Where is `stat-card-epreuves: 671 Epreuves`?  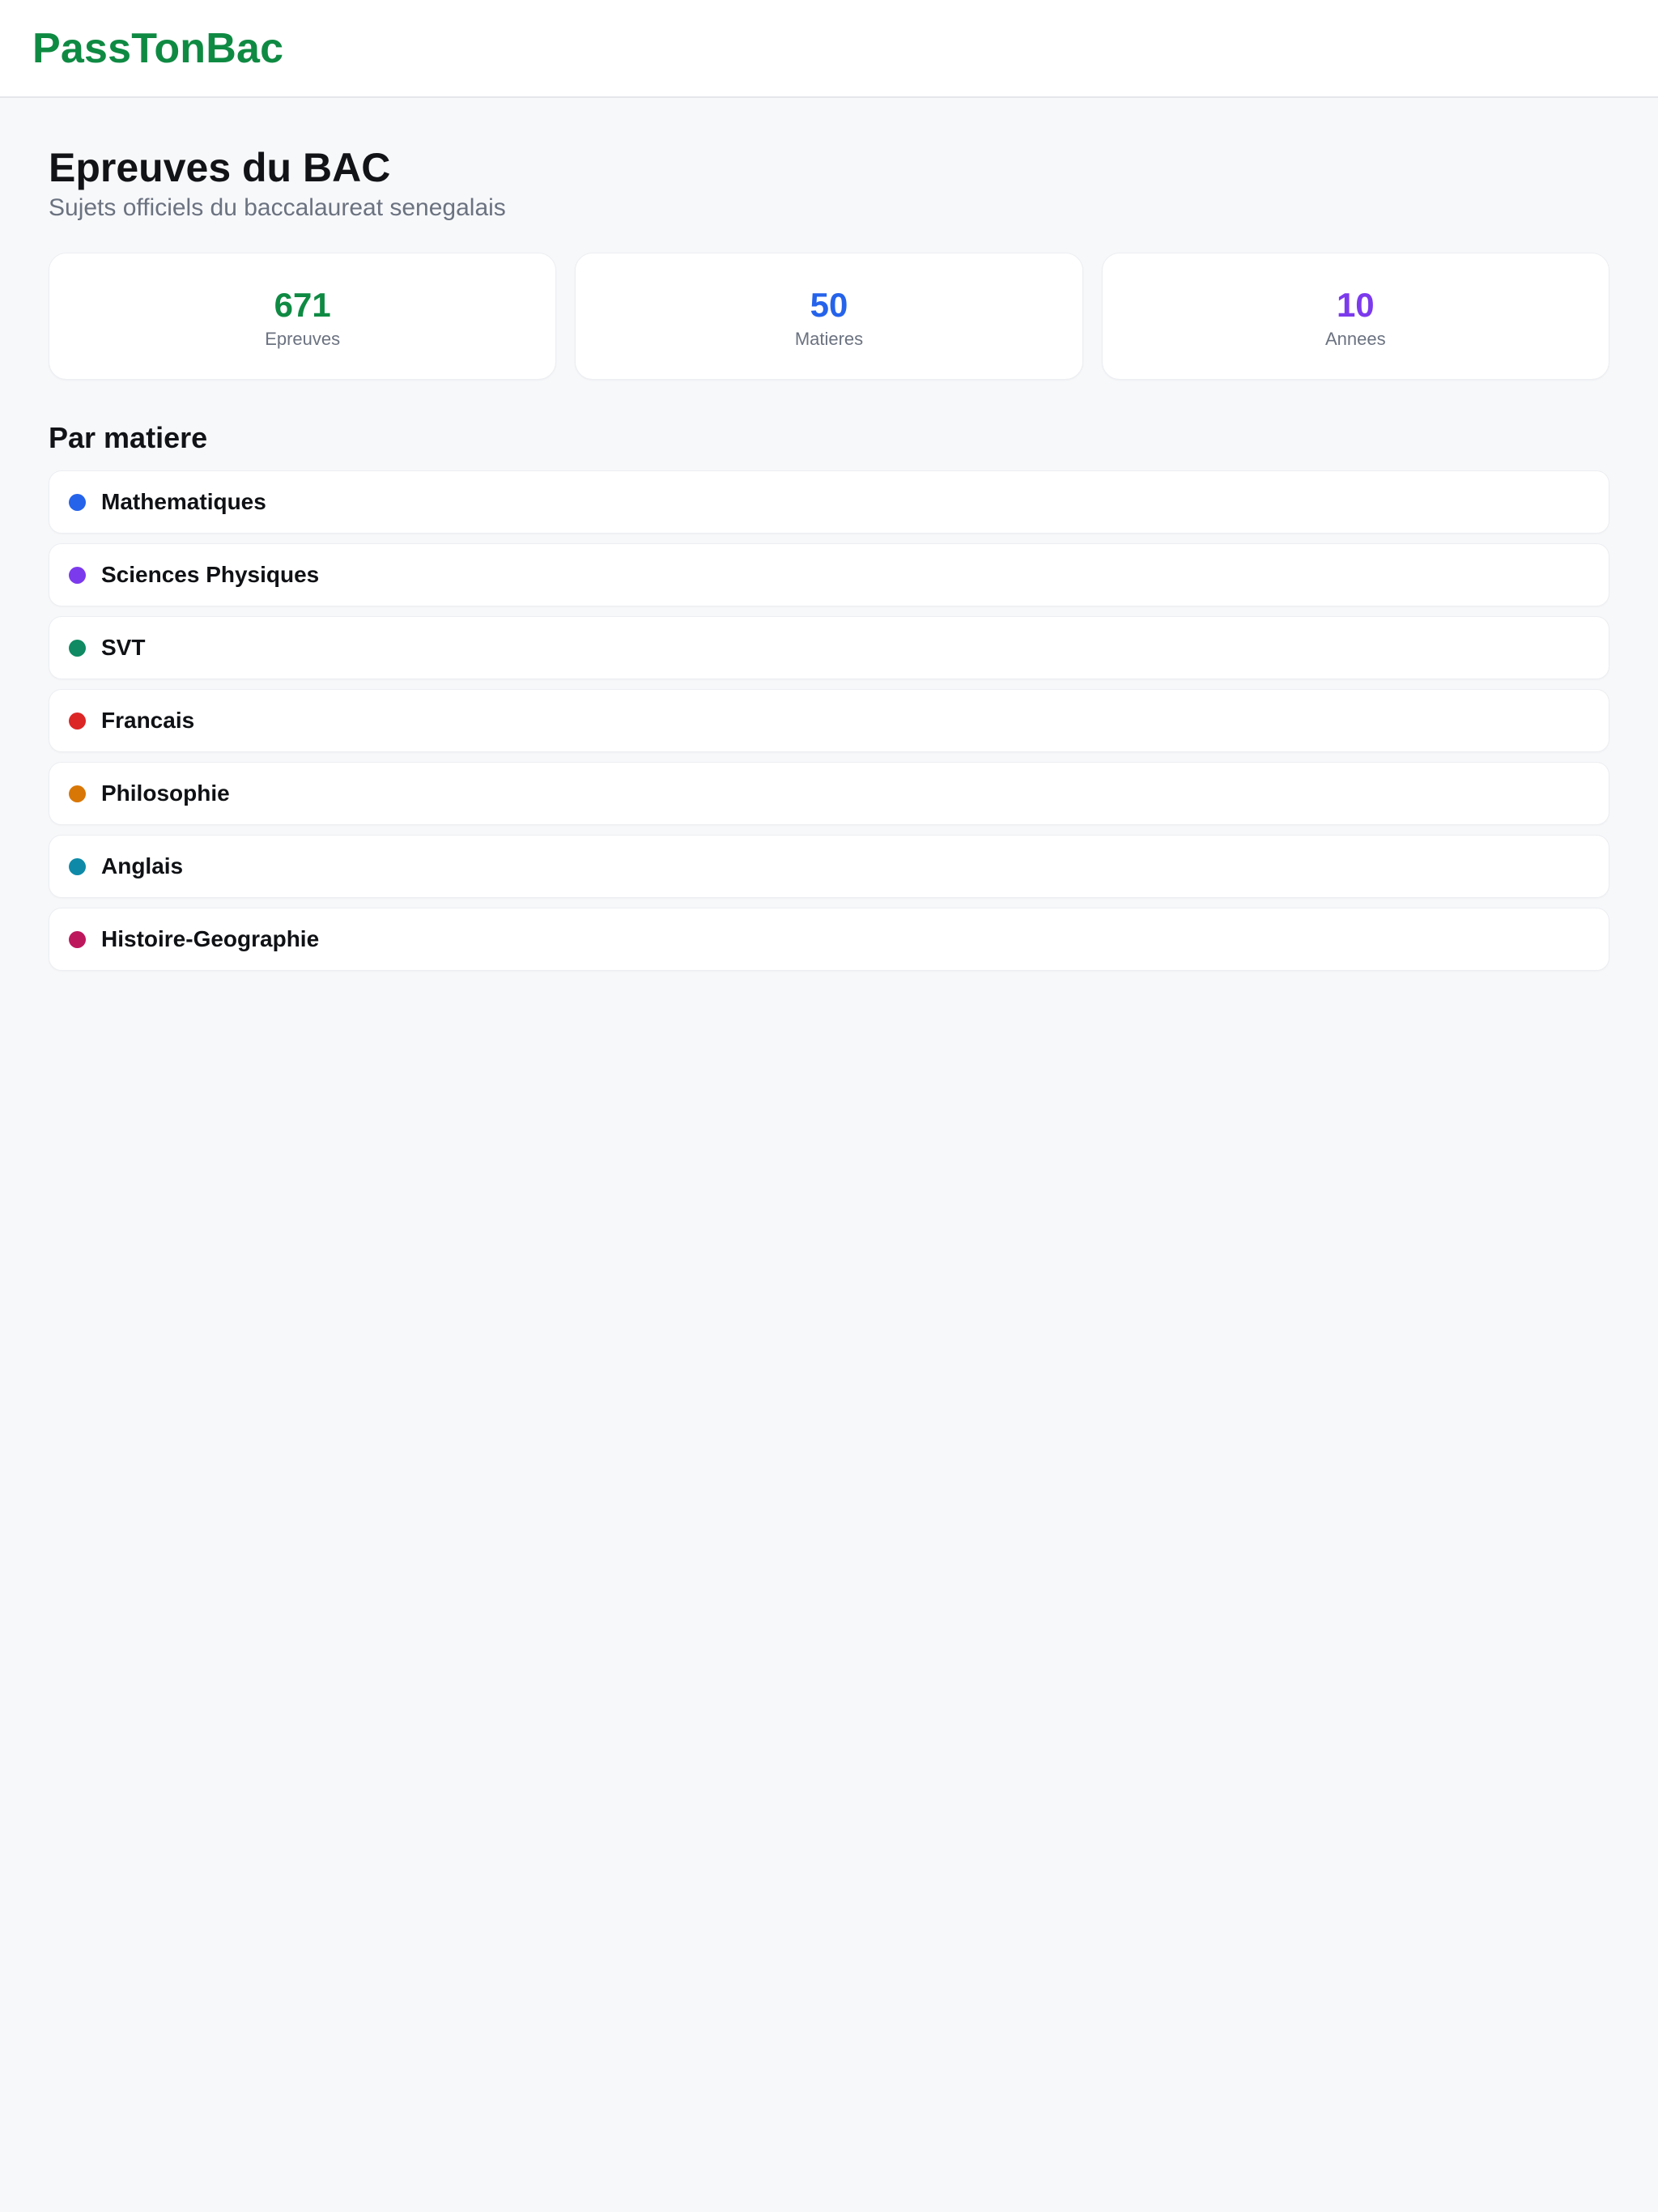
stat-card-epreuves: 671 Epreuves is located at coordinates (303, 316).